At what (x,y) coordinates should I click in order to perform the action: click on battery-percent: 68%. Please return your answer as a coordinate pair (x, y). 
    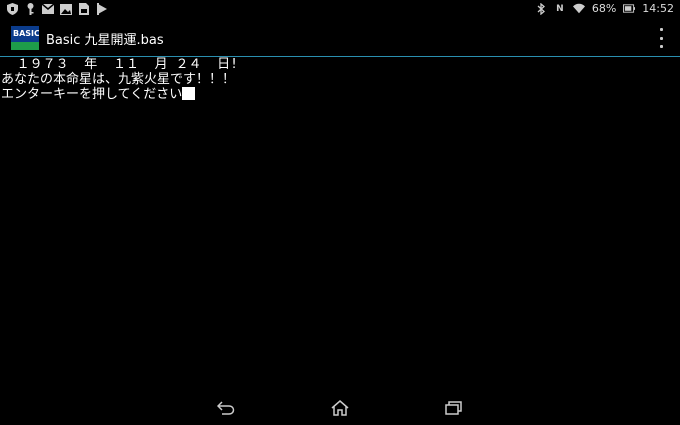
    Looking at the image, I should click on (604, 8).